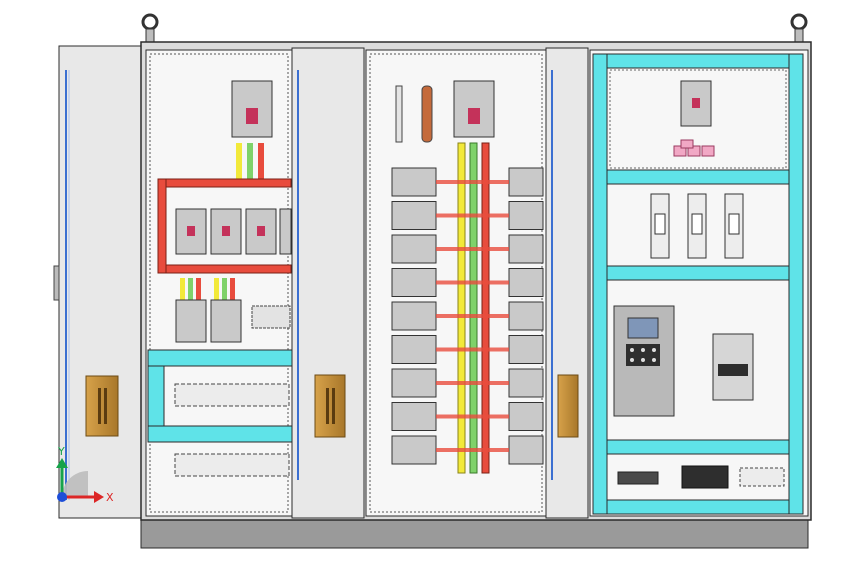 The height and width of the screenshot is (566, 867). I want to click on axis-y-label: Y, so click(61, 451).